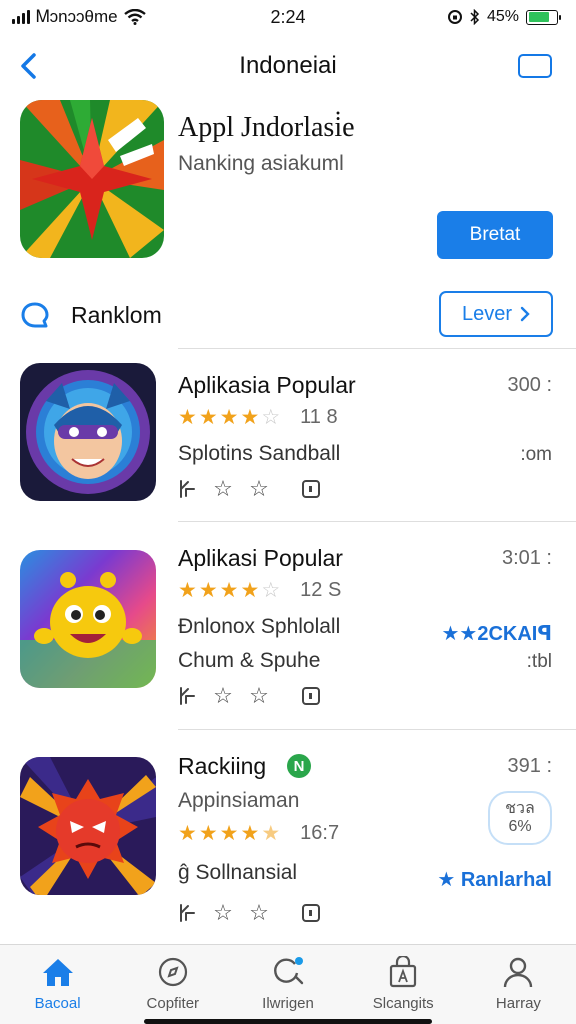 Image resolution: width=576 pixels, height=1024 pixels. Describe the element at coordinates (222, 766) in the screenshot. I see `app-name: Rackiing` at that location.